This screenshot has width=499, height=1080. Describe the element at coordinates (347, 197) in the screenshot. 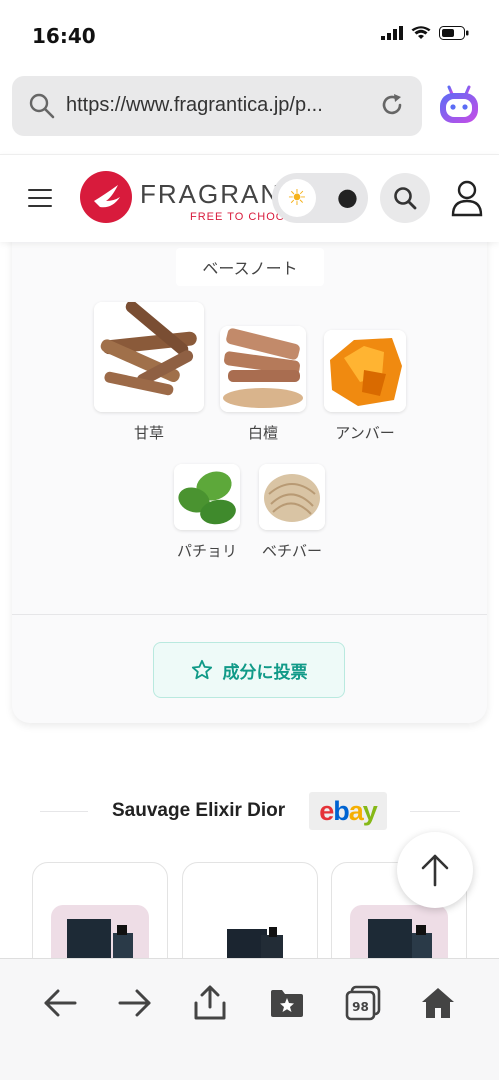

I see `moon-icon: ●` at that location.